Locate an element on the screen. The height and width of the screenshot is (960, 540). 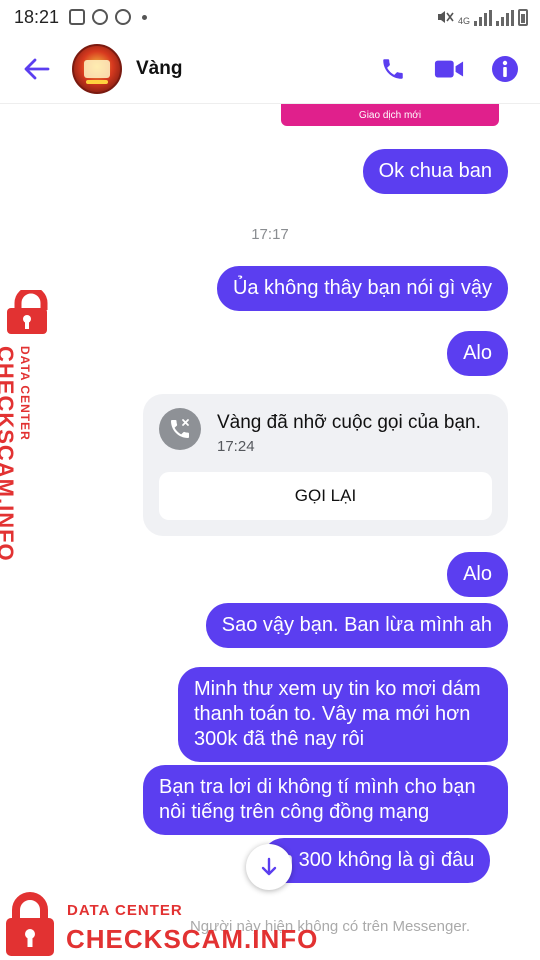
signal-2-icon is located at coordinates (505, 18).